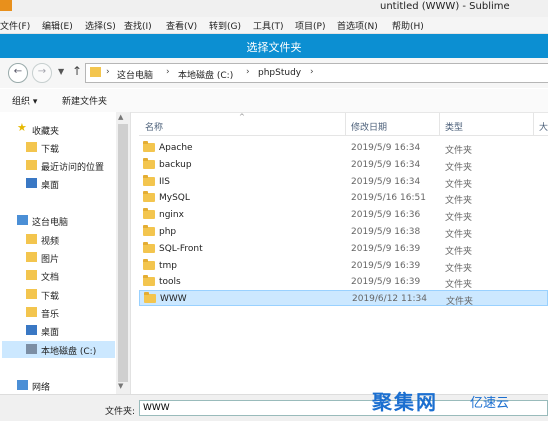 This screenshot has width=548, height=421. I want to click on breadcrumb-this-pc: 这台电脑, so click(135, 74).